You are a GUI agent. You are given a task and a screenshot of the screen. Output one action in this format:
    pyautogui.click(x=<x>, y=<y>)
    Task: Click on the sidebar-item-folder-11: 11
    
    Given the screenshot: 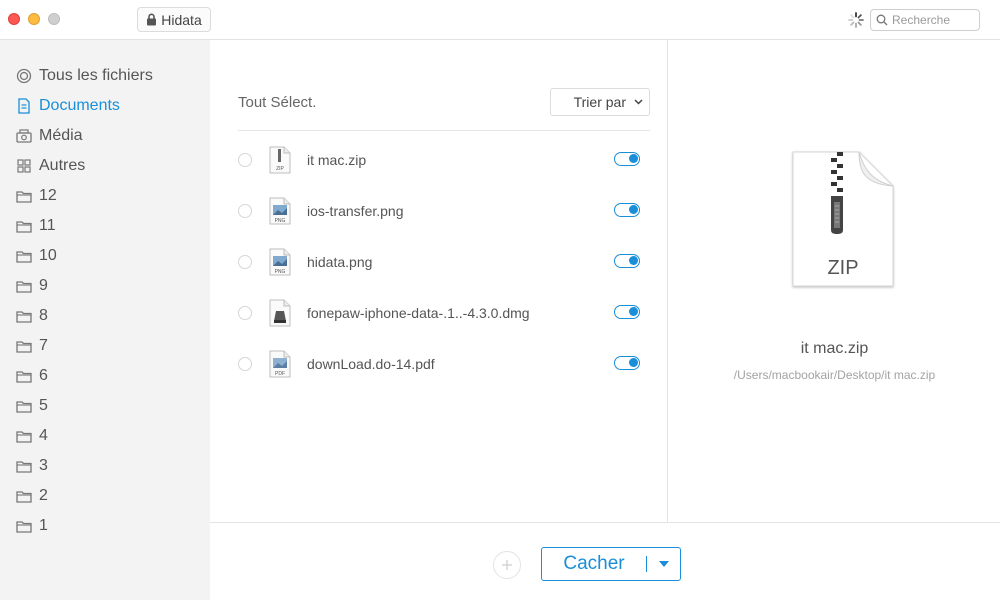 What is the action you would take?
    pyautogui.click(x=105, y=226)
    